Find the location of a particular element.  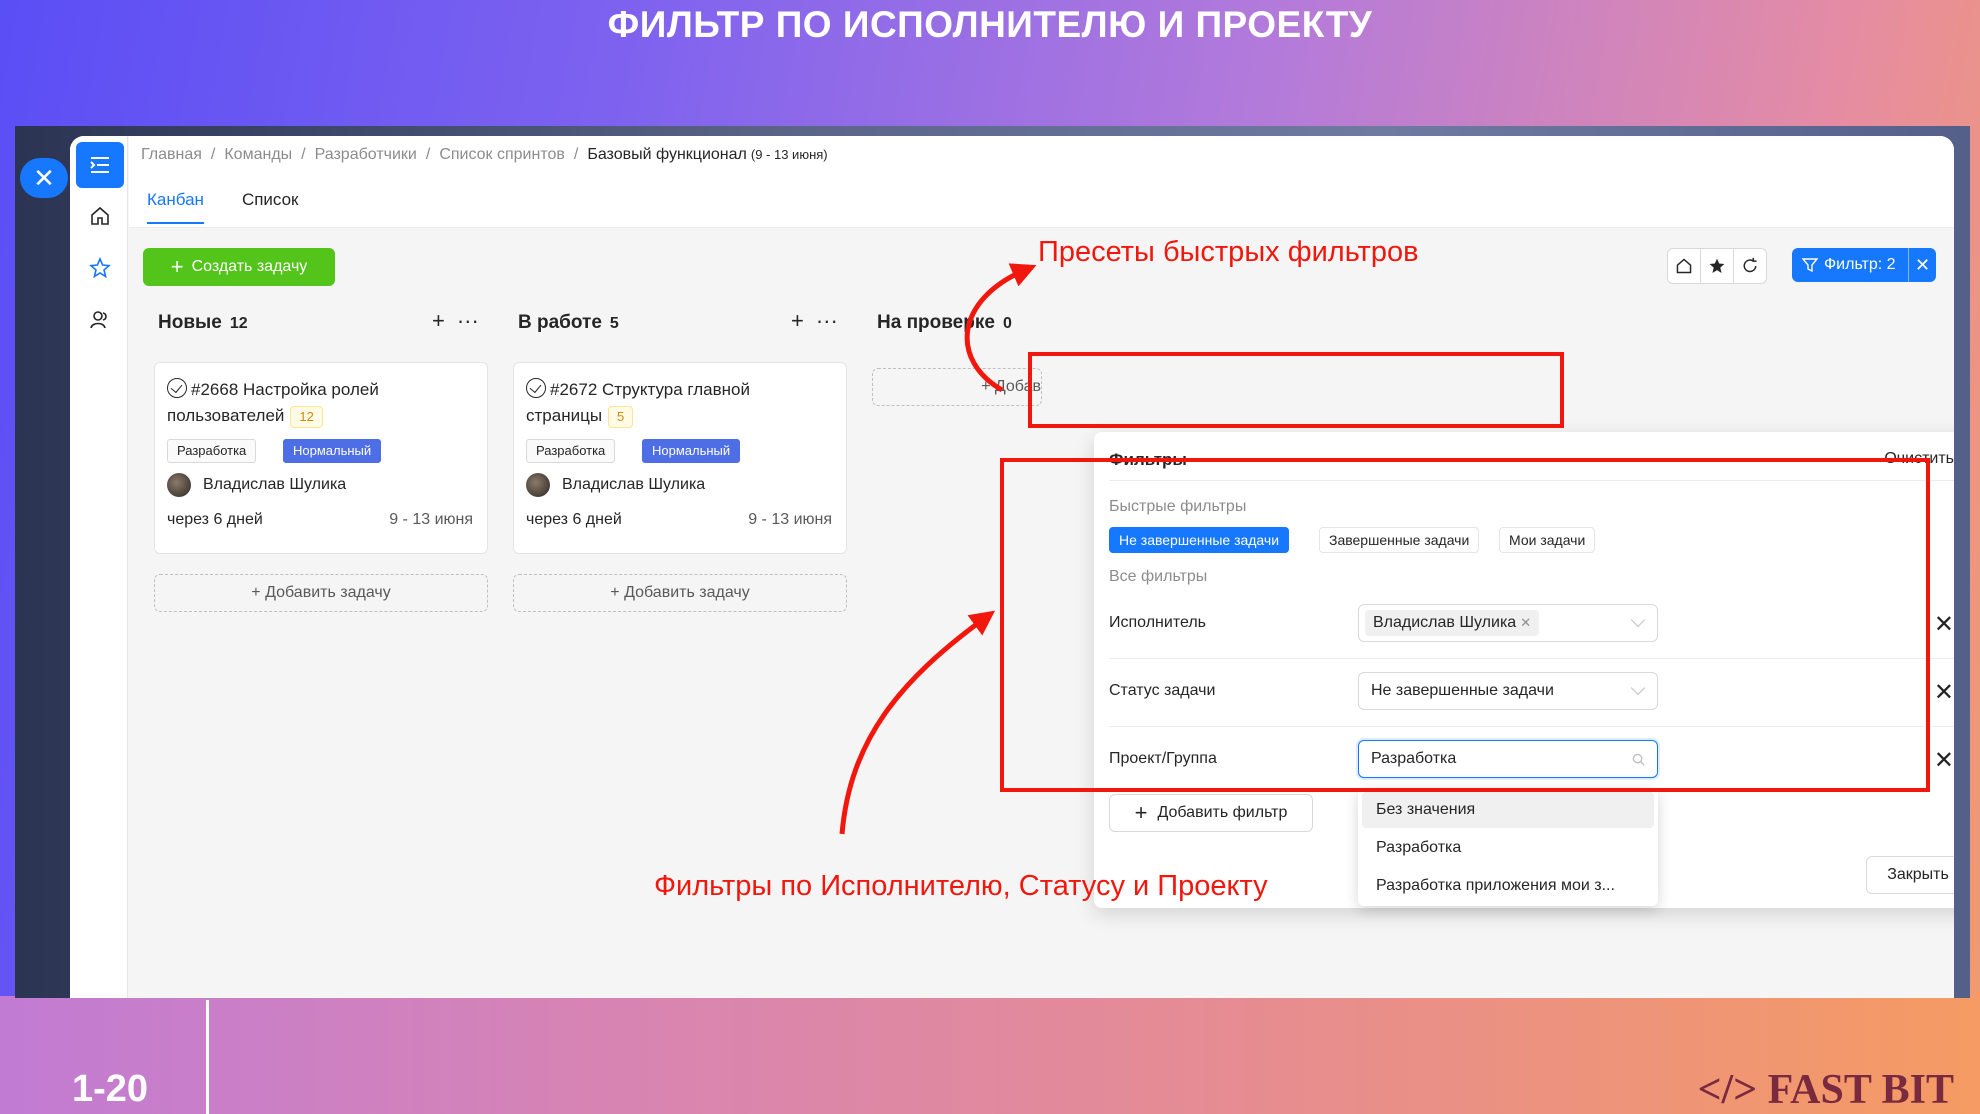

slide-number: 1-20 is located at coordinates (110, 1089).